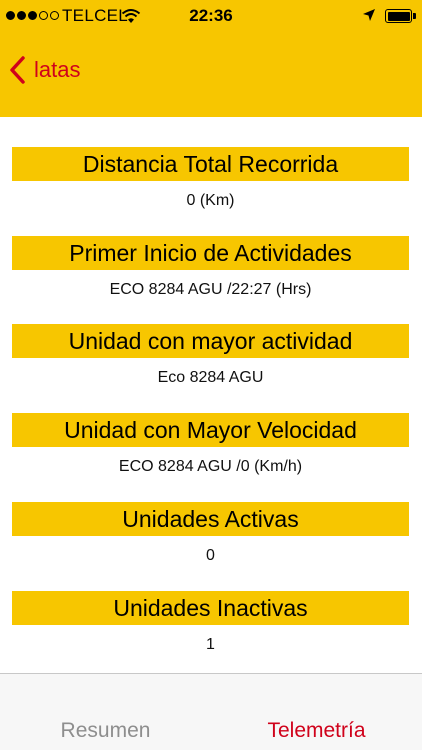 This screenshot has width=422, height=750. Describe the element at coordinates (414, 16) in the screenshot. I see `battery-cap` at that location.